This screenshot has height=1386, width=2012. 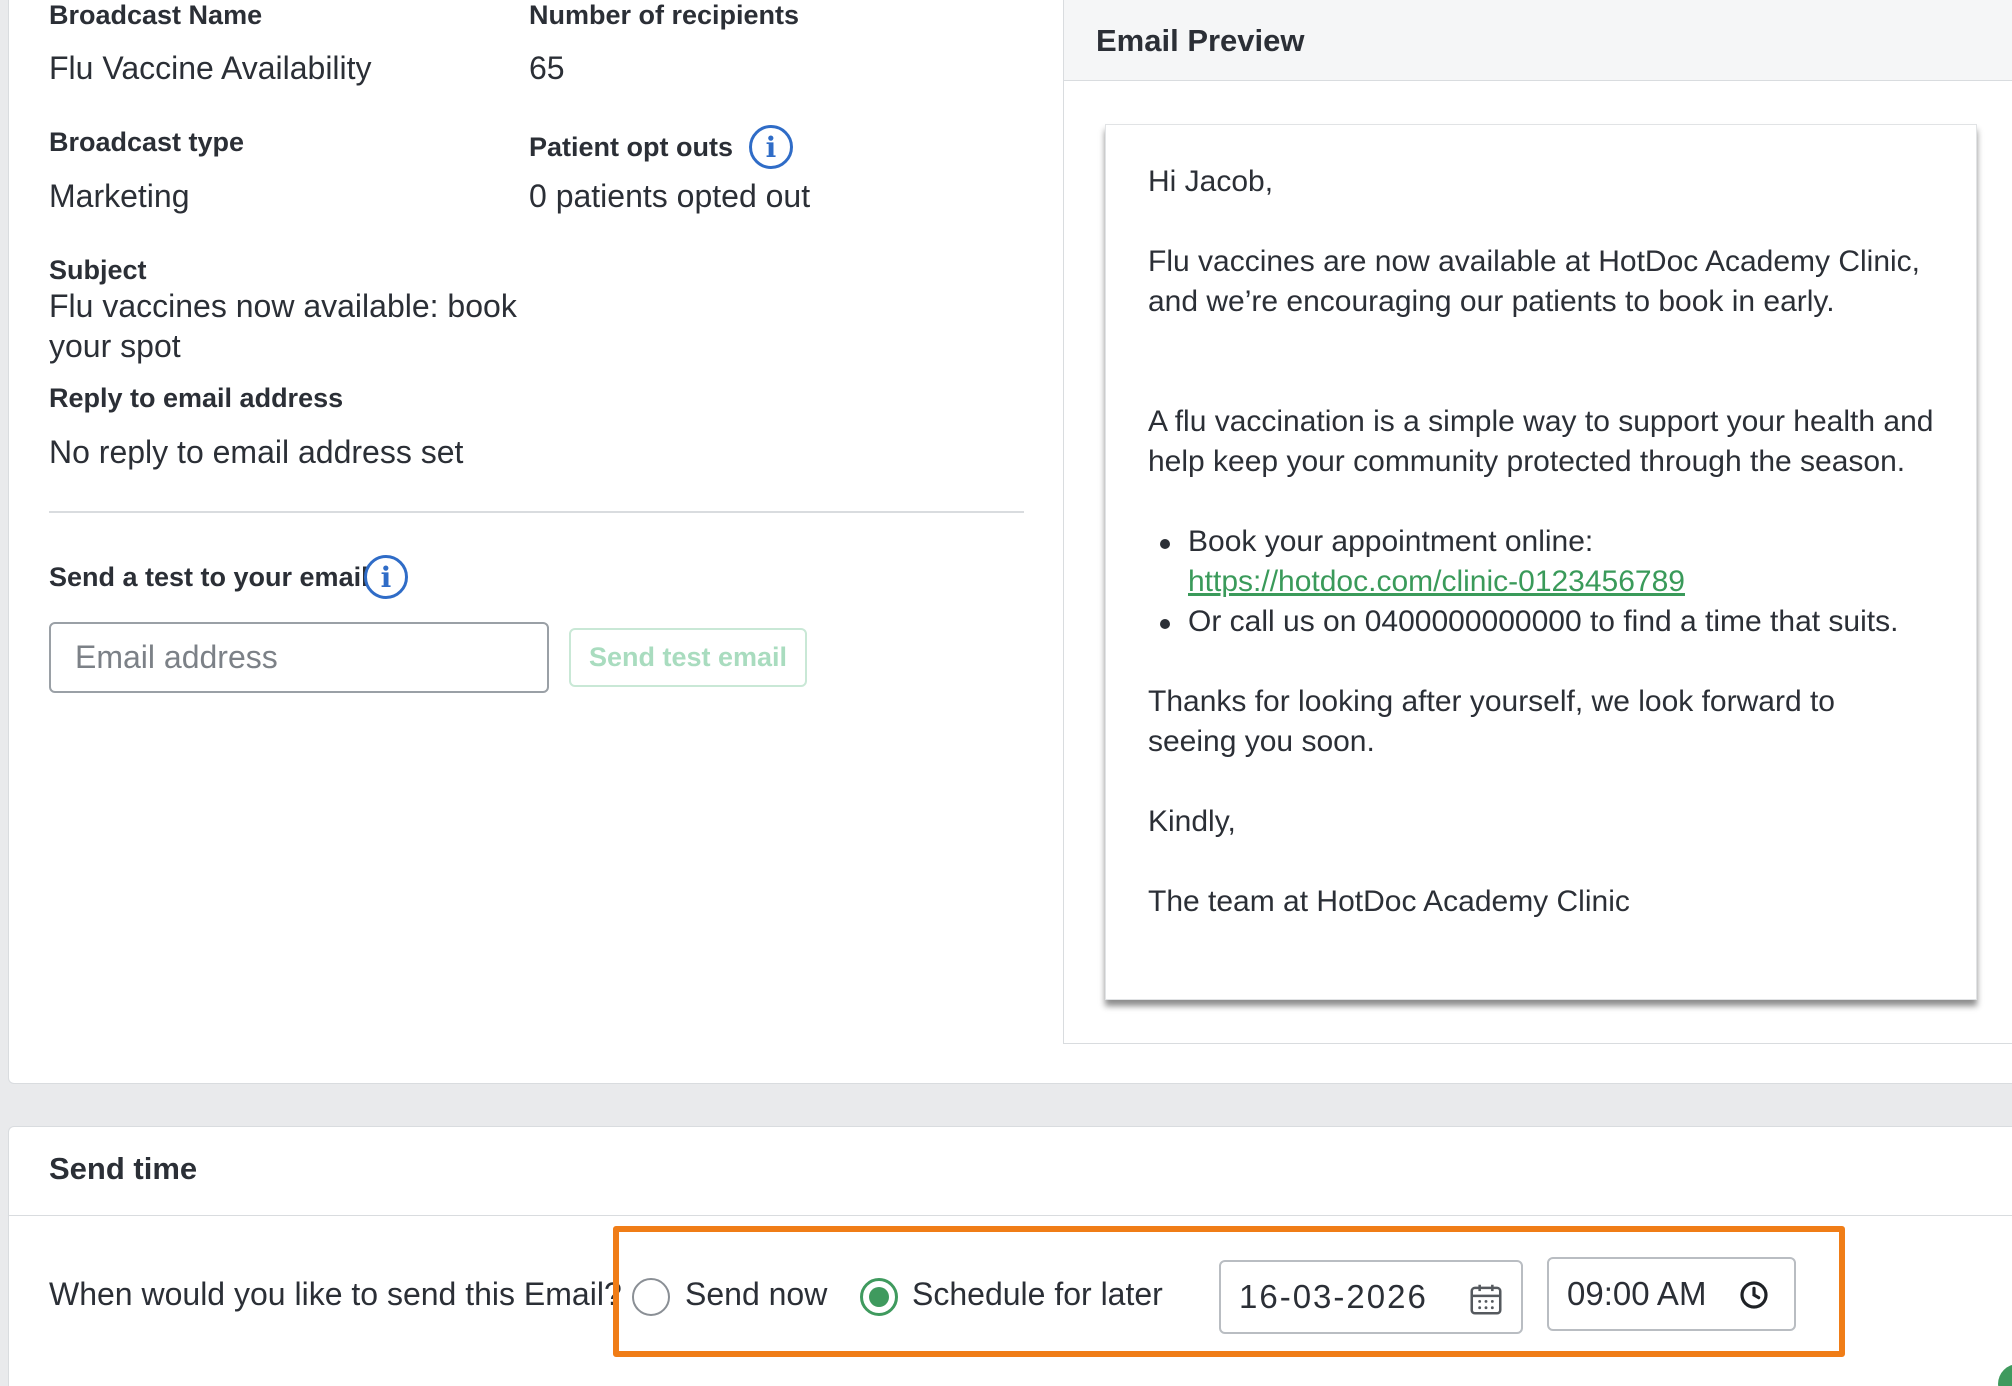 I want to click on test-email-label: Send a test to your email, so click(x=209, y=577).